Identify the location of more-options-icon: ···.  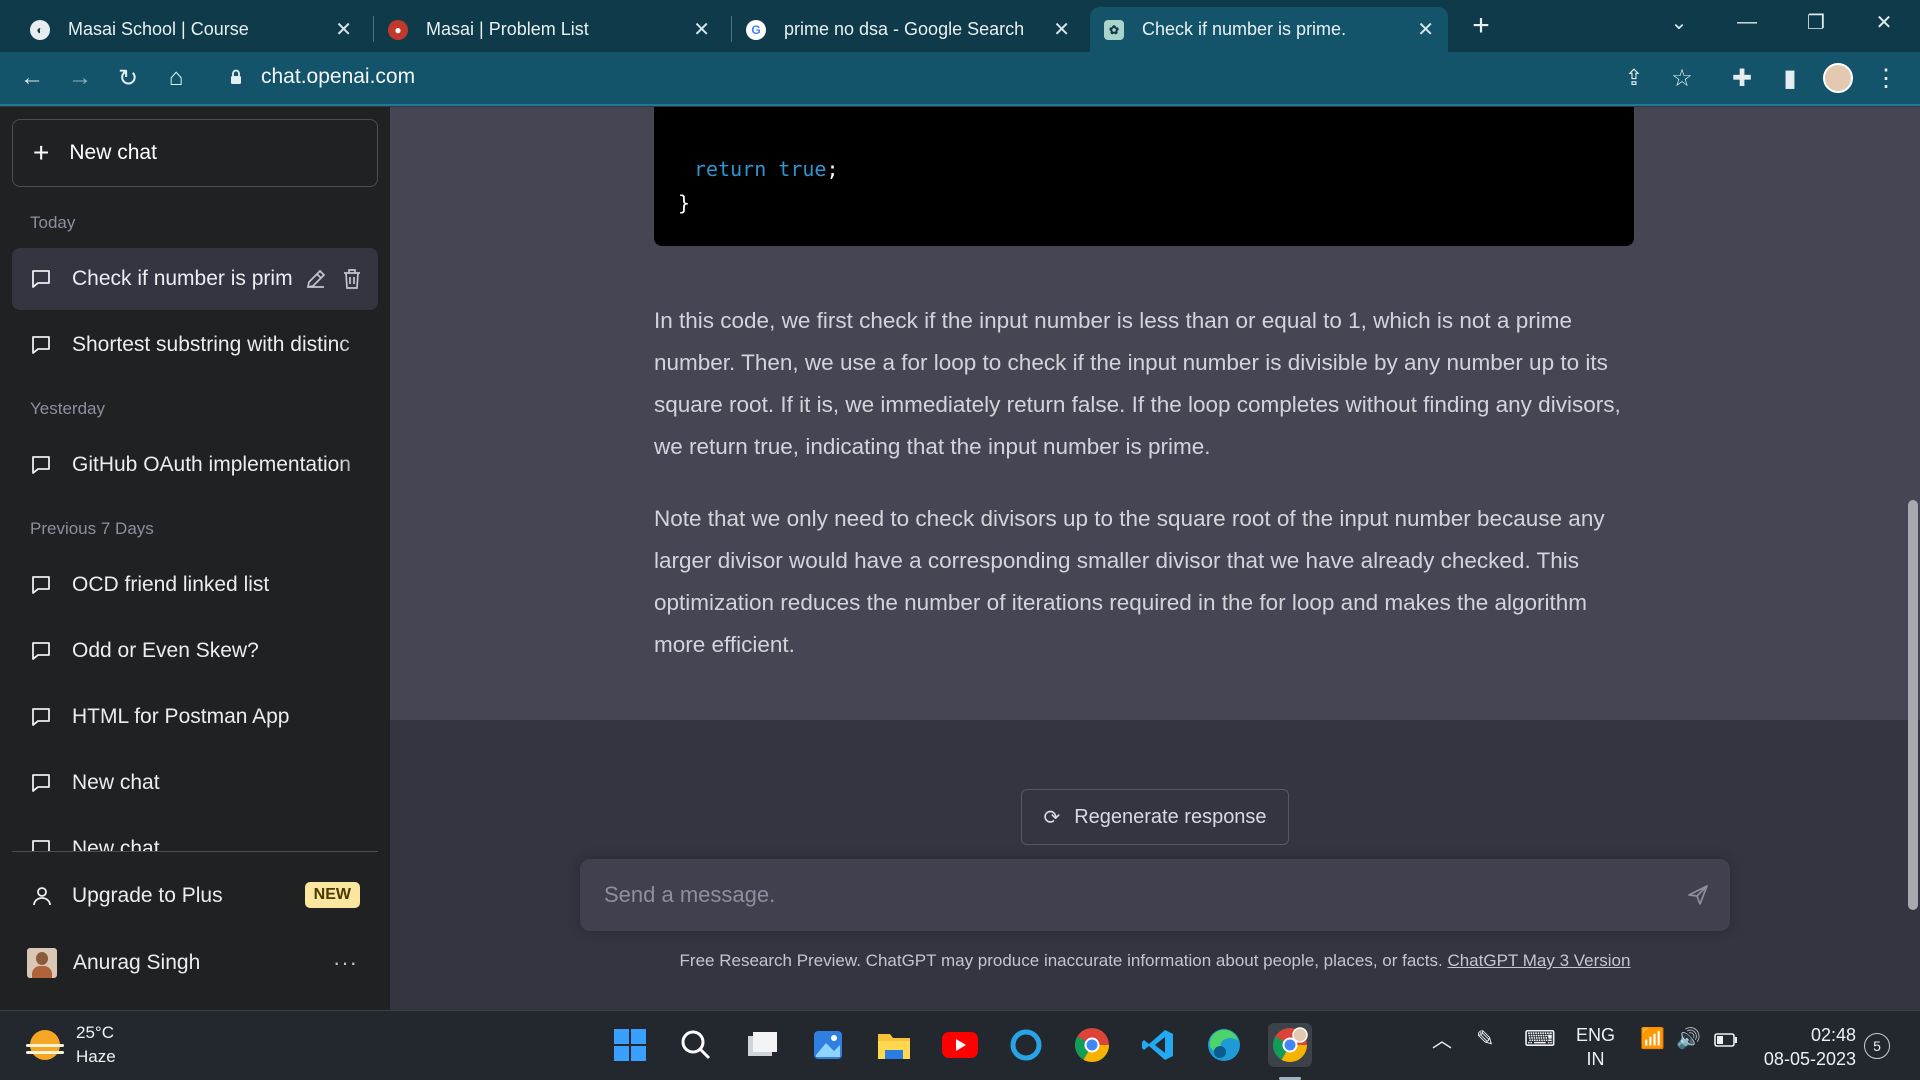
(345, 963).